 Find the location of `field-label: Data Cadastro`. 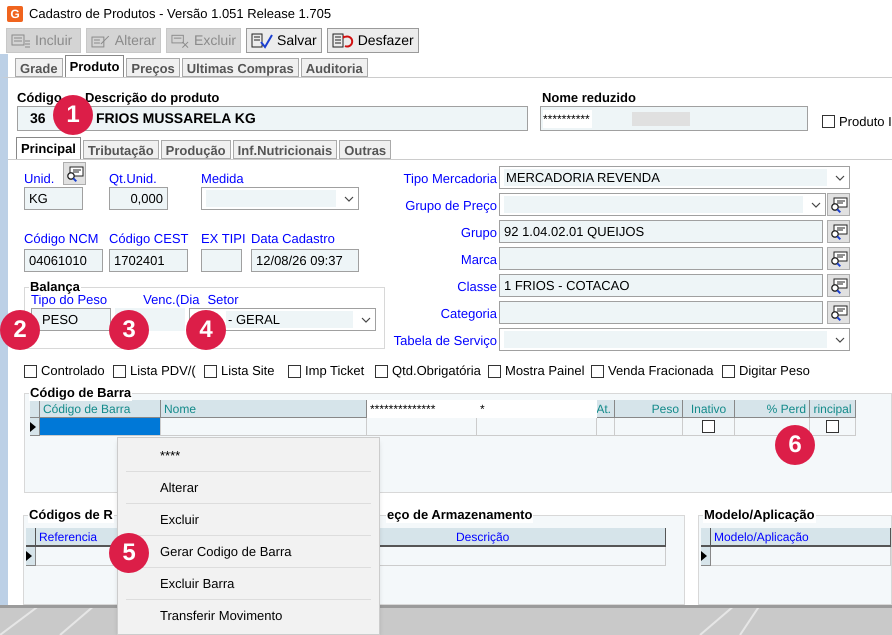

field-label: Data Cadastro is located at coordinates (293, 239).